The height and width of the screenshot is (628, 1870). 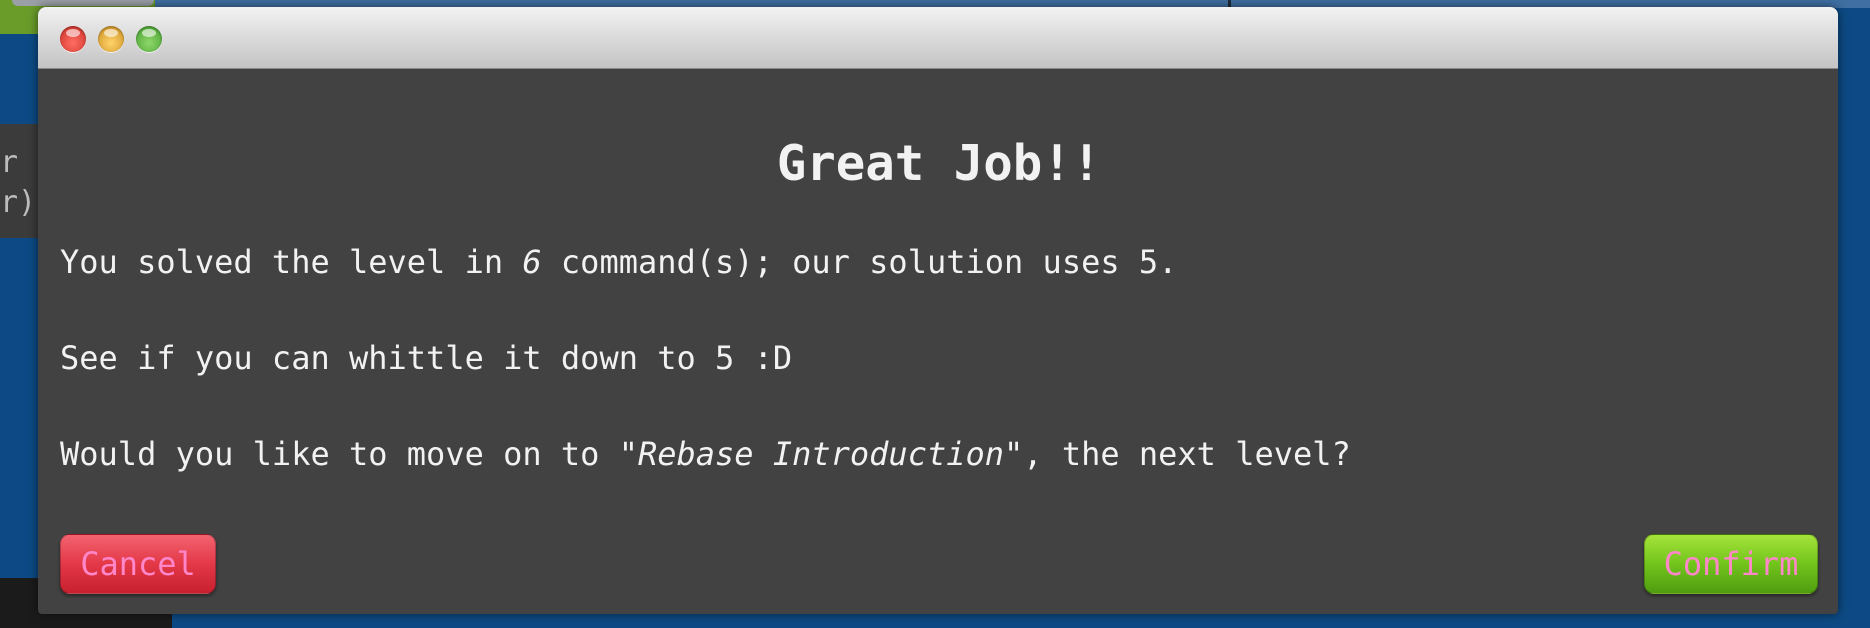 What do you see at coordinates (73, 39) in the screenshot?
I see `close-window-icon` at bounding box center [73, 39].